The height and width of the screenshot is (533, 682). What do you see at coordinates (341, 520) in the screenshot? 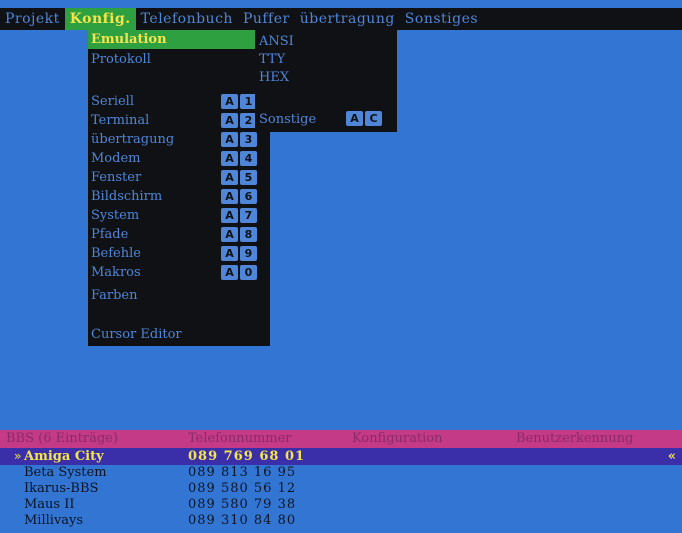
I see `phonebook-row: Millivays 089 310 84 80` at bounding box center [341, 520].